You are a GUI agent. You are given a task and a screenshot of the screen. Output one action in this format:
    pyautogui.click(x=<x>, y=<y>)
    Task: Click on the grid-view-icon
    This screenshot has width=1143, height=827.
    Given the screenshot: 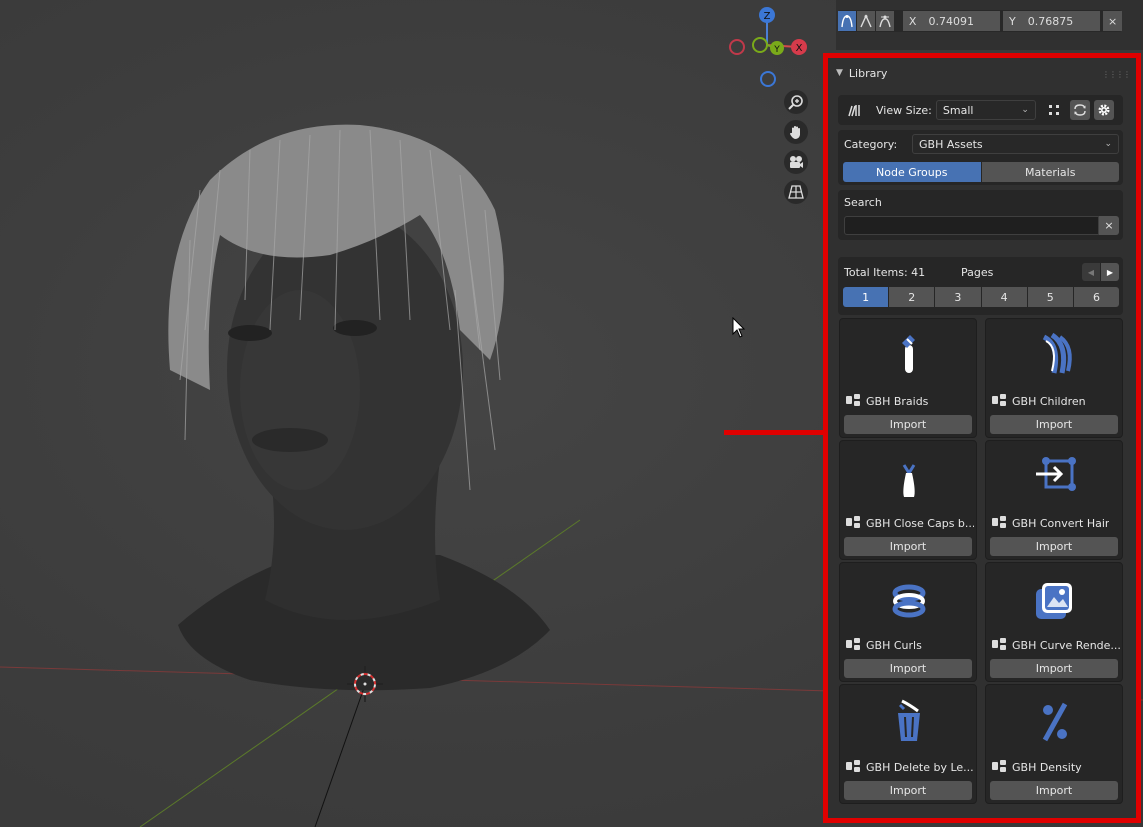 What is the action you would take?
    pyautogui.click(x=1054, y=110)
    